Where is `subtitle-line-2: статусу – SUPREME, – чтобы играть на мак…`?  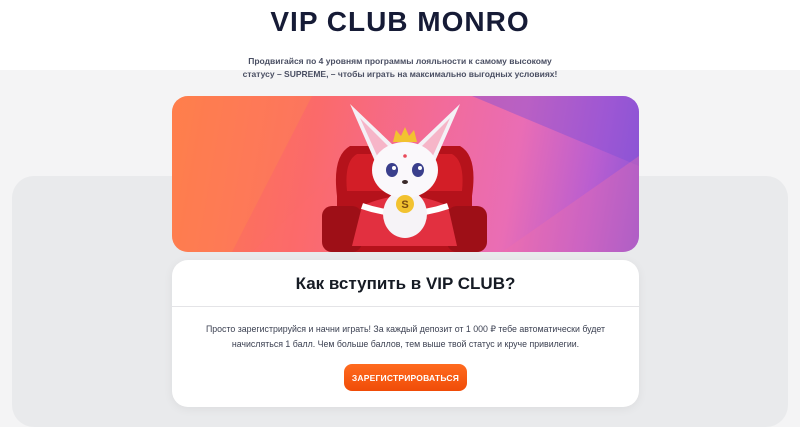 subtitle-line-2: статусу – SUPREME, – чтобы играть на мак… is located at coordinates (400, 74).